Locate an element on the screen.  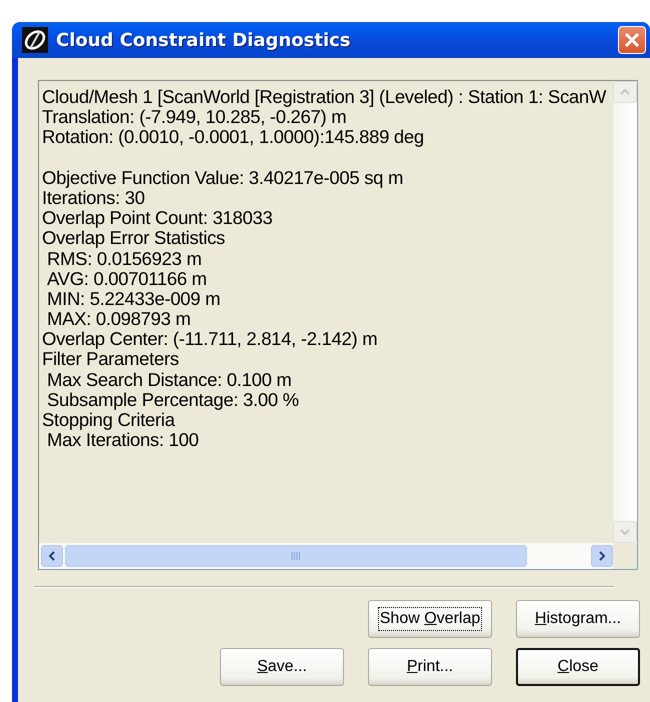
scroll-right-button is located at coordinates (602, 556).